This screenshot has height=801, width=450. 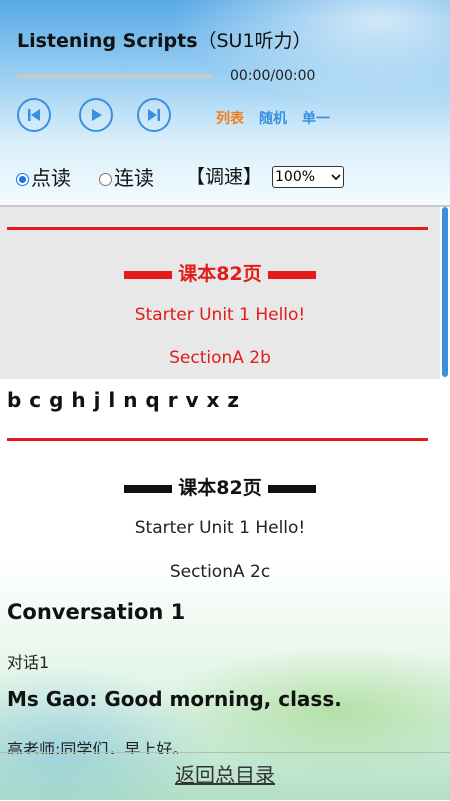 I want to click on previous-button, so click(x=34, y=115).